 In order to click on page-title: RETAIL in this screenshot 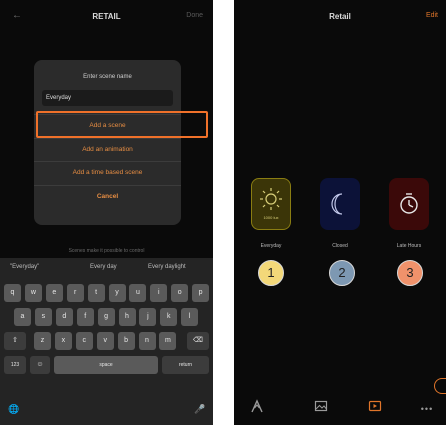, I will do `click(106, 16)`.